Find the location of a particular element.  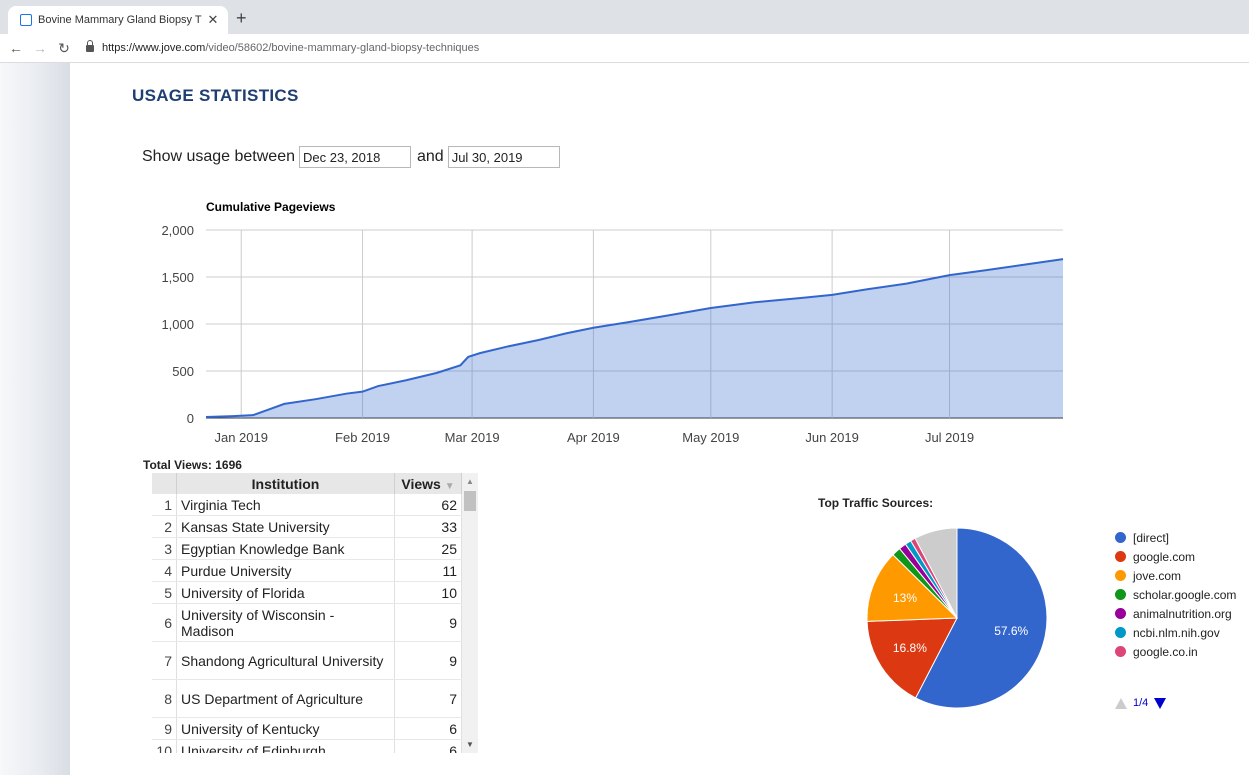

table-row: 9 University of Kentucky 6 is located at coordinates (307, 728).